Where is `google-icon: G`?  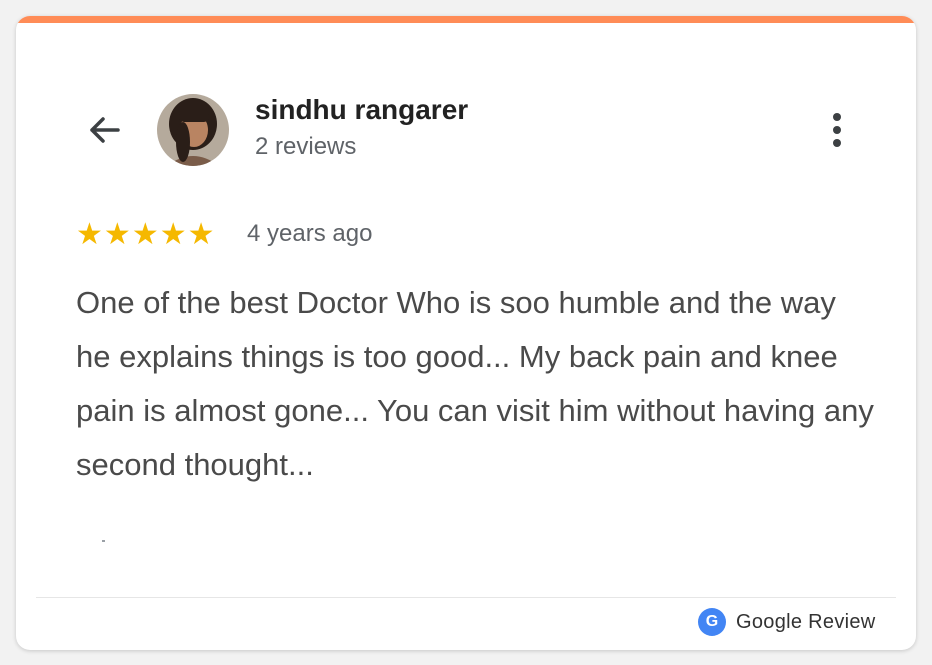
google-icon: G is located at coordinates (712, 622).